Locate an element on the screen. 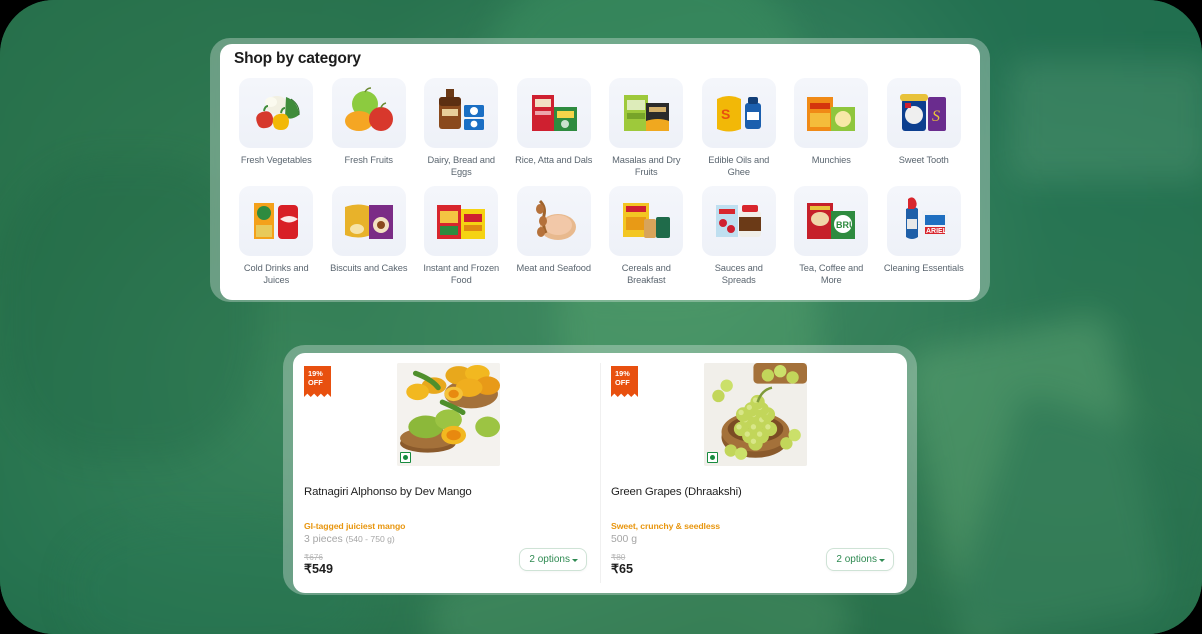 The image size is (1202, 634). tea-coffee-icon: BRU is located at coordinates (831, 221).